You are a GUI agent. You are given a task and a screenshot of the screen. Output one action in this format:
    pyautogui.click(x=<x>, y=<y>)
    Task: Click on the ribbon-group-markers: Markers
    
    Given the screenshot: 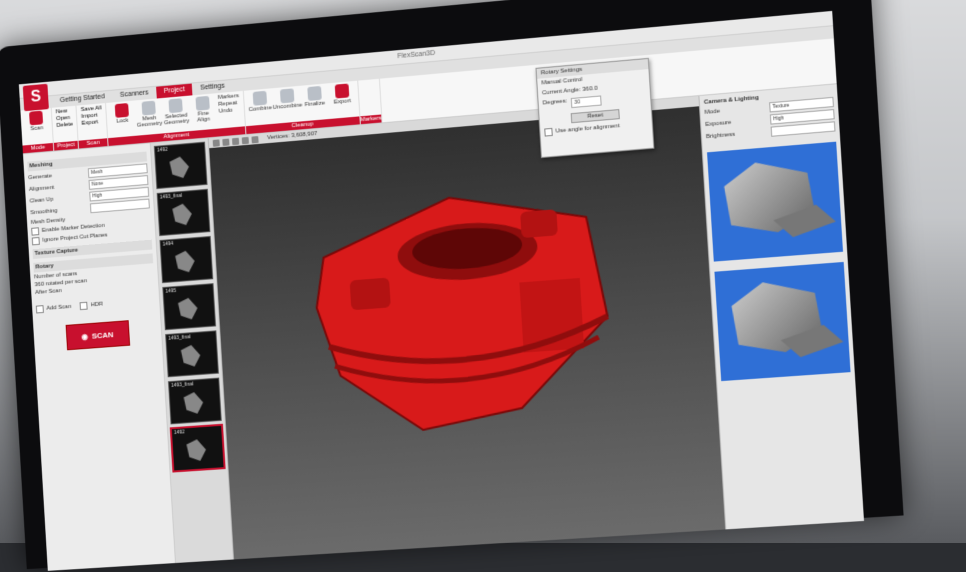 What is the action you would take?
    pyautogui.click(x=370, y=101)
    